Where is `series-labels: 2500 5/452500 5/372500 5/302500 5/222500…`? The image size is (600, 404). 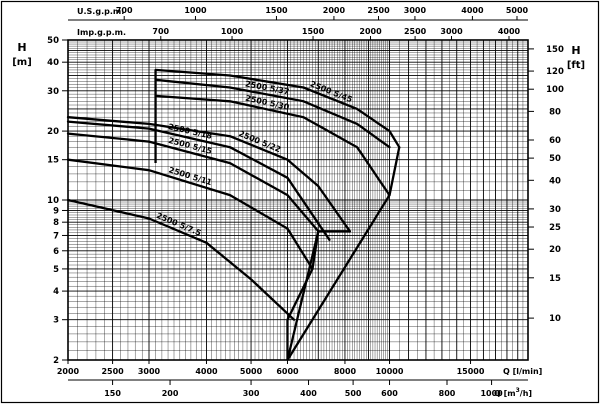
series-labels: 2500 5/452500 5/372500 5/302500 5/222500… is located at coordinates (254, 158).